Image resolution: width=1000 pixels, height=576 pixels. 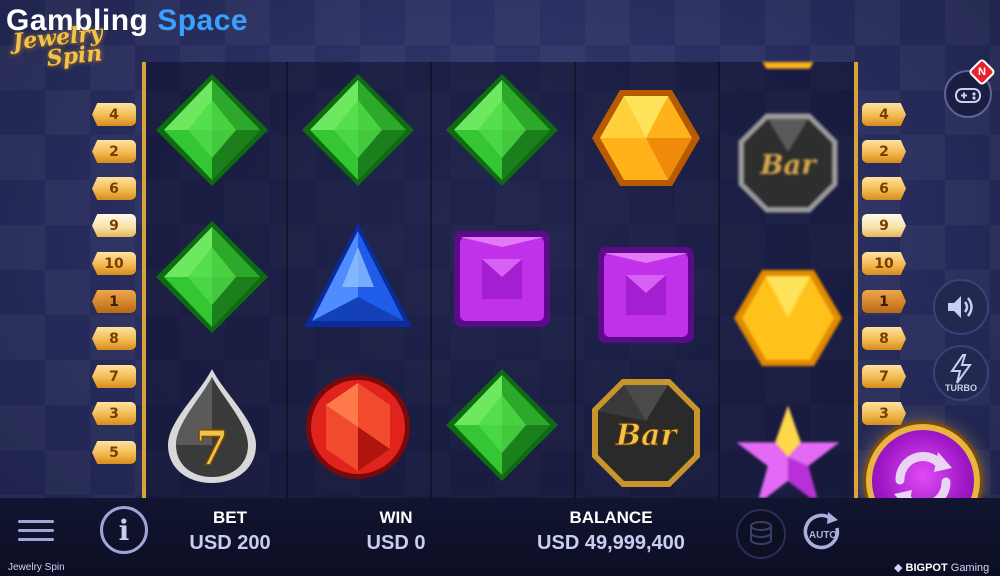 I want to click on payline-marker-right: 7, so click(x=884, y=376).